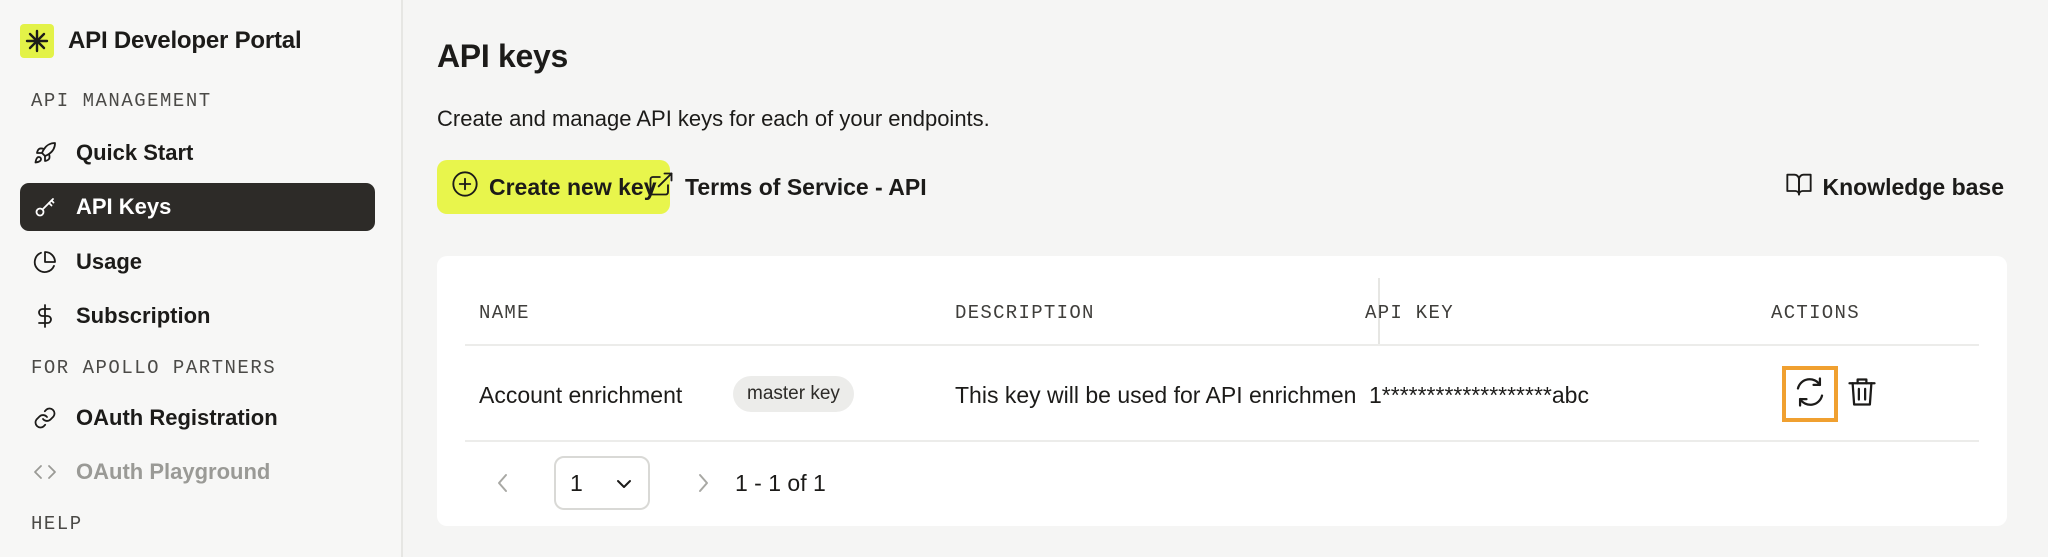 The height and width of the screenshot is (557, 2048). What do you see at coordinates (806, 186) in the screenshot?
I see `terms-of-service-label: Terms of Service - API` at bounding box center [806, 186].